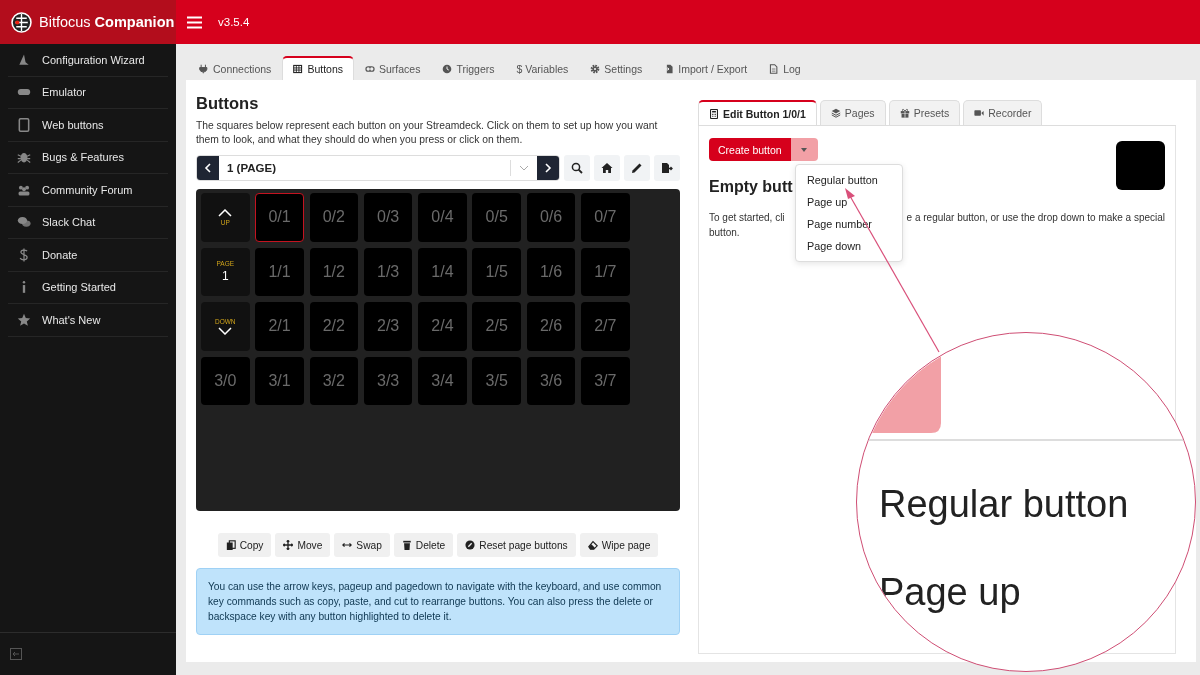 The width and height of the screenshot is (1200, 675). Describe the element at coordinates (88, 92) in the screenshot. I see `sidebar-item: Emulator` at that location.